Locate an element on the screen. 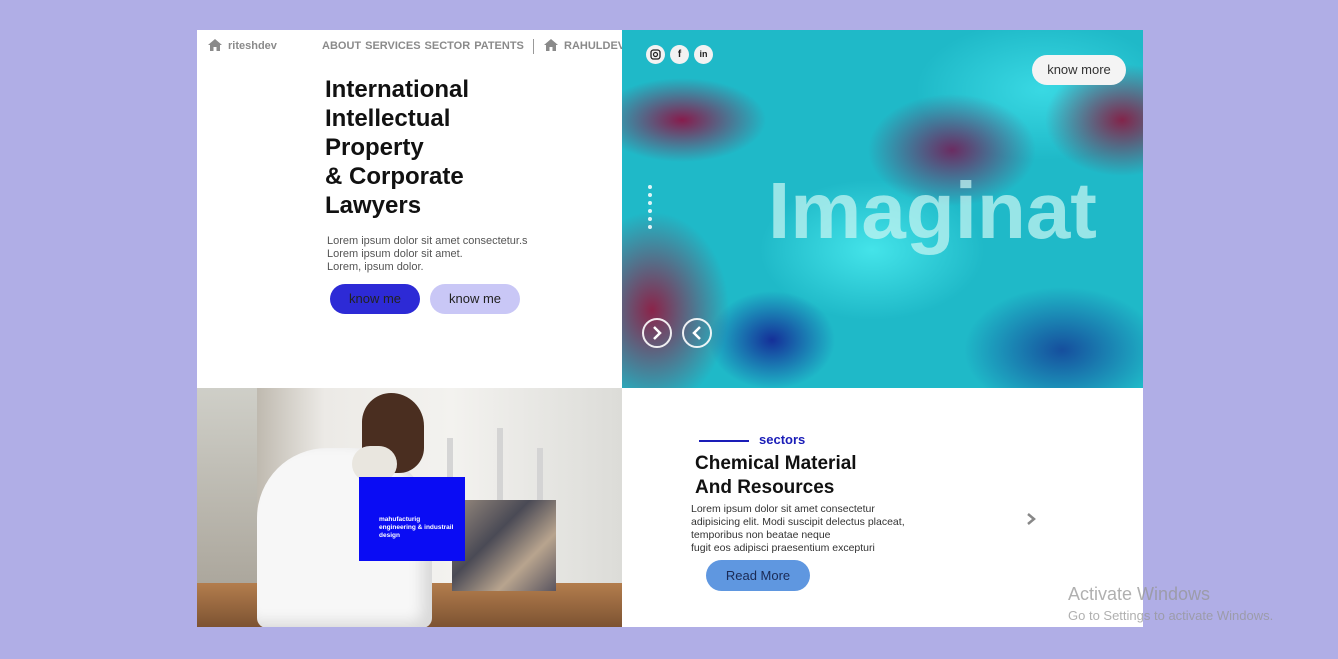 This screenshot has height=659, width=1338. hero-title-line: Lawyers is located at coordinates (373, 205).